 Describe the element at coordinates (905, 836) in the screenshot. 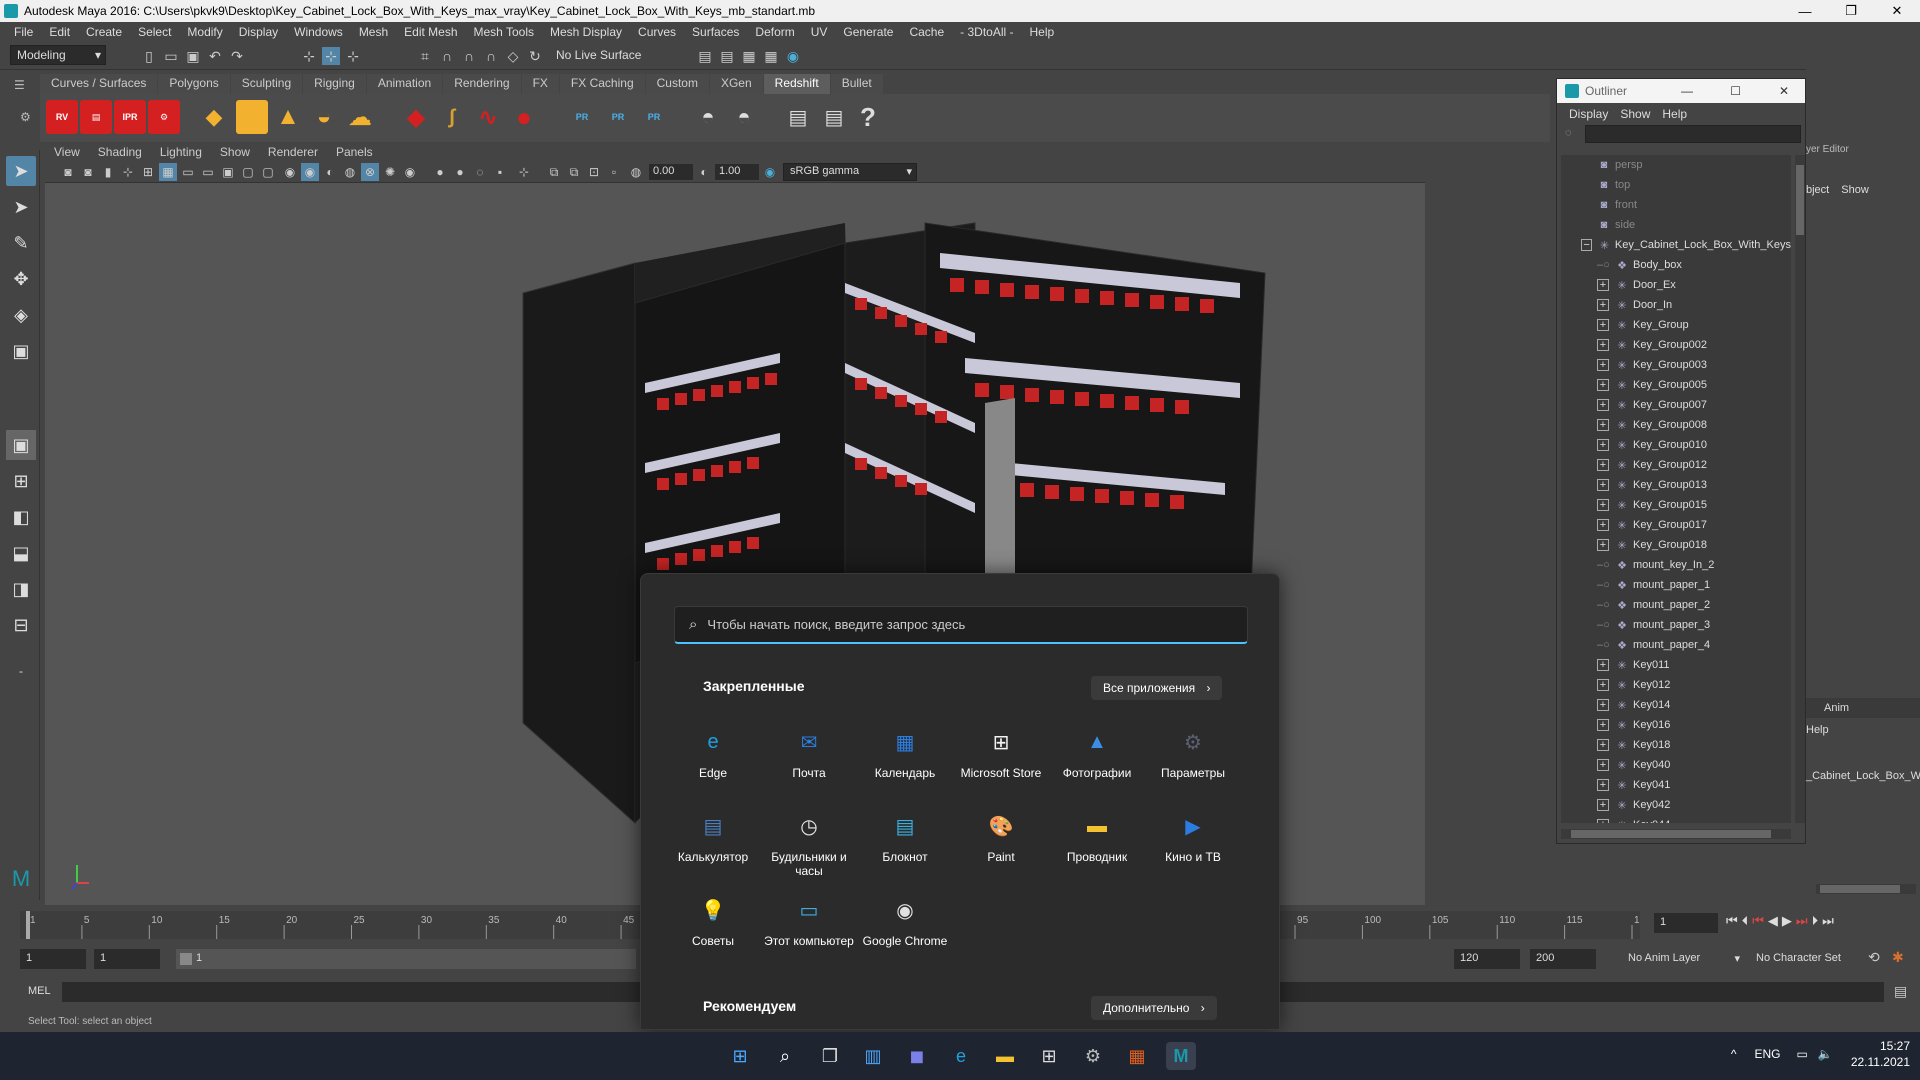

I see `app-tile-notepad: ▤ Блокнот` at that location.